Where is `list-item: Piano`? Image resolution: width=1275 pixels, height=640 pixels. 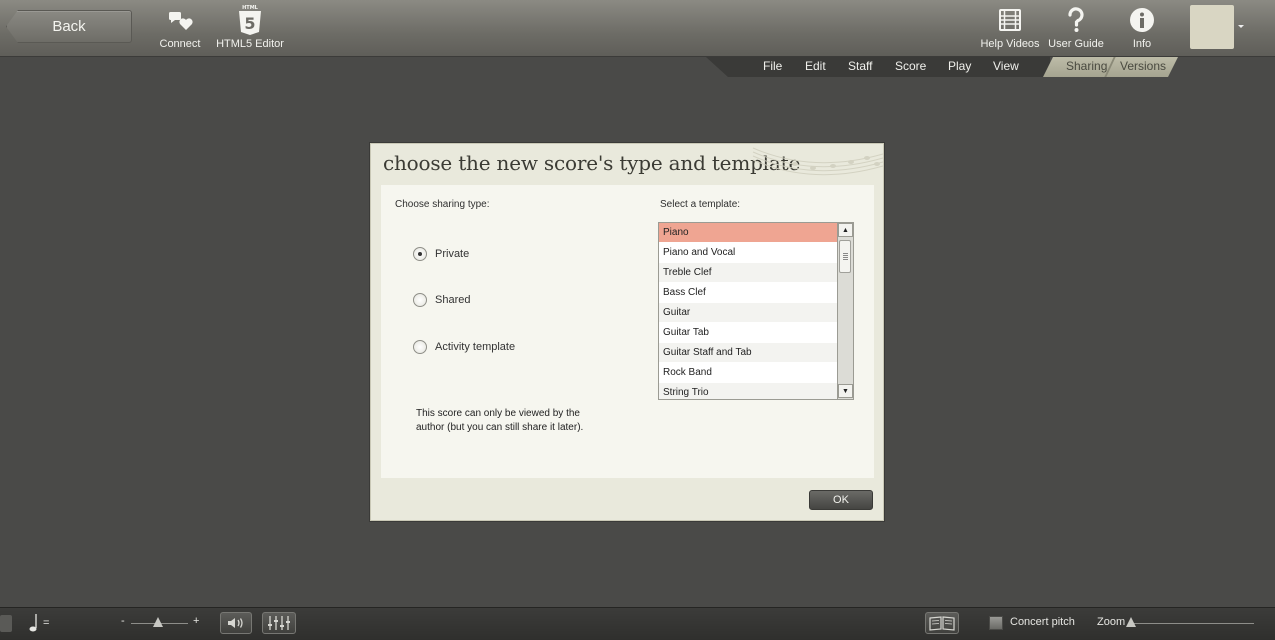 list-item: Piano is located at coordinates (748, 233).